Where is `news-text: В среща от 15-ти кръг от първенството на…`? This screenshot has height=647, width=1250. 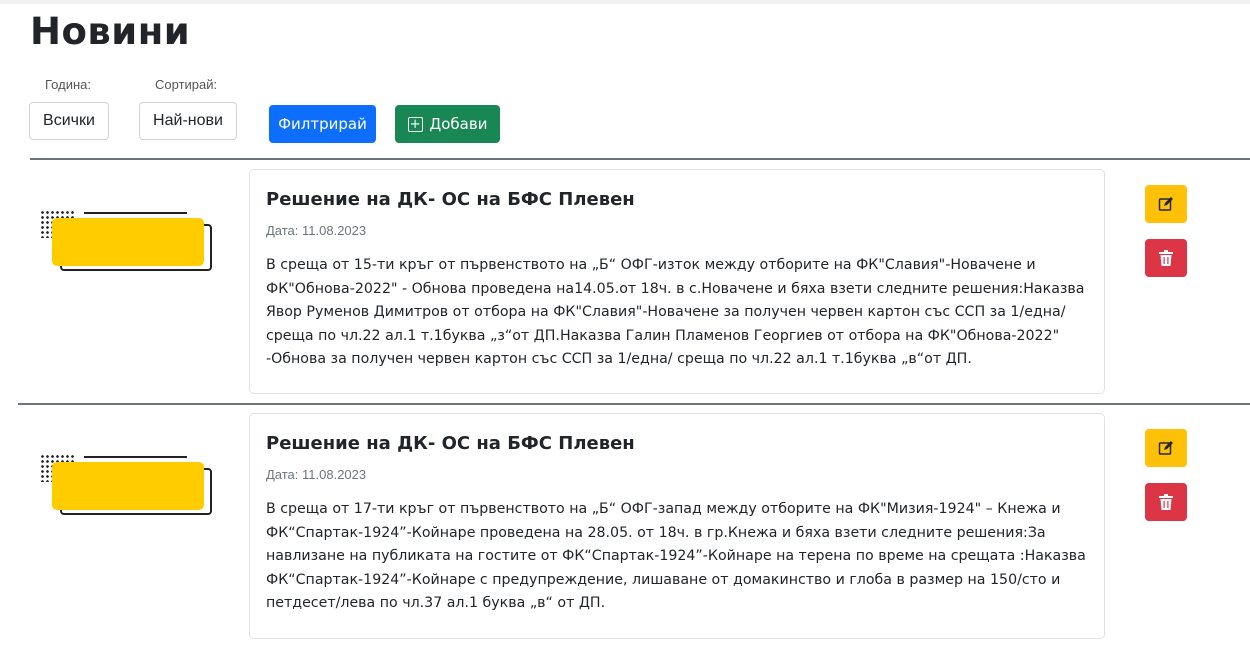
news-text: В среща от 15-ти кръг от първенството на… is located at coordinates (675, 312).